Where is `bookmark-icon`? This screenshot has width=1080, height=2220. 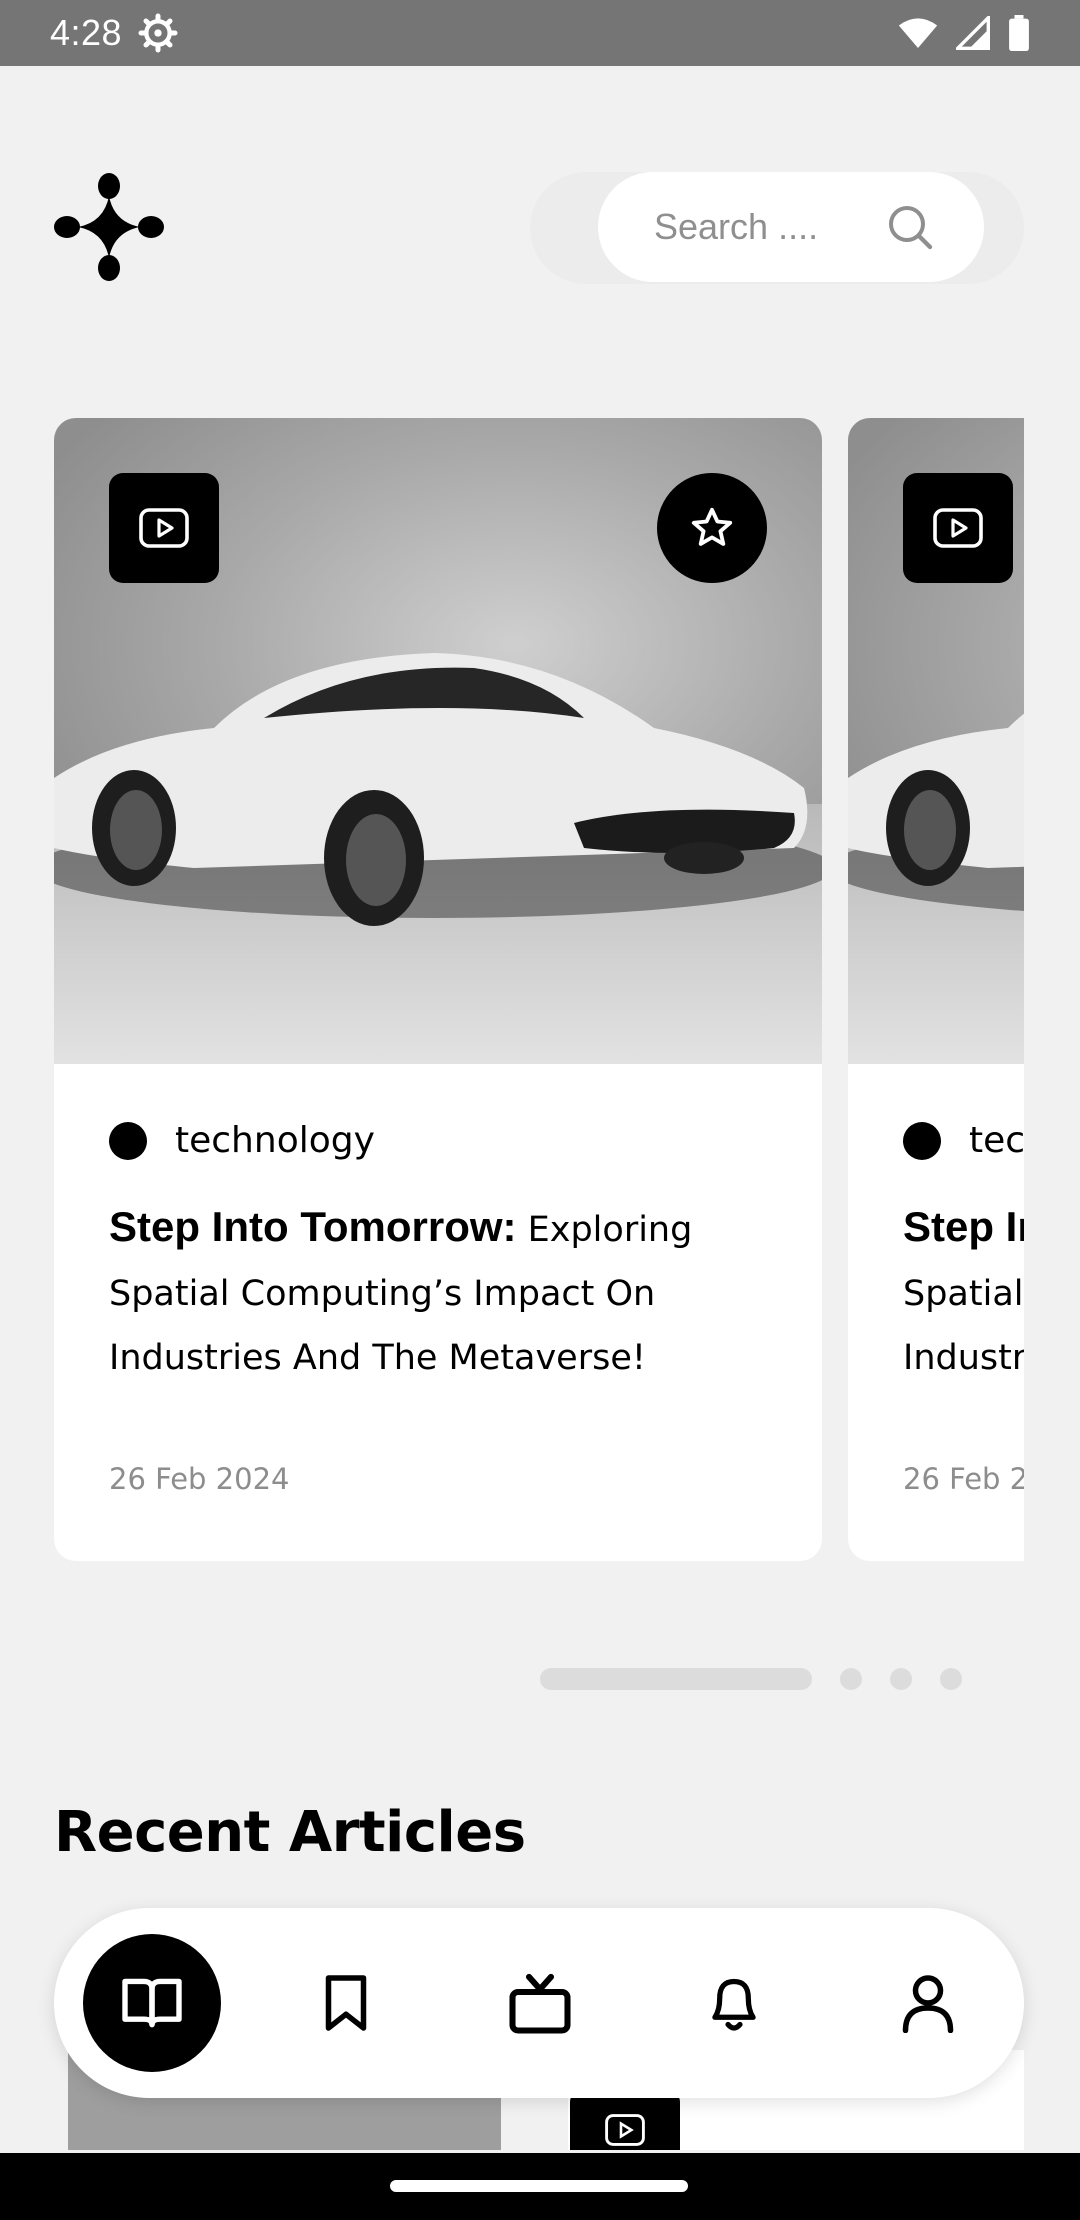
bookmark-icon is located at coordinates (346, 2003).